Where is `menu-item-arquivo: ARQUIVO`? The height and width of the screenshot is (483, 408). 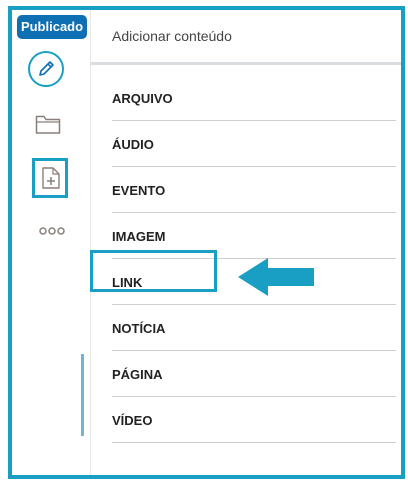 menu-item-arquivo: ARQUIVO is located at coordinates (254, 98).